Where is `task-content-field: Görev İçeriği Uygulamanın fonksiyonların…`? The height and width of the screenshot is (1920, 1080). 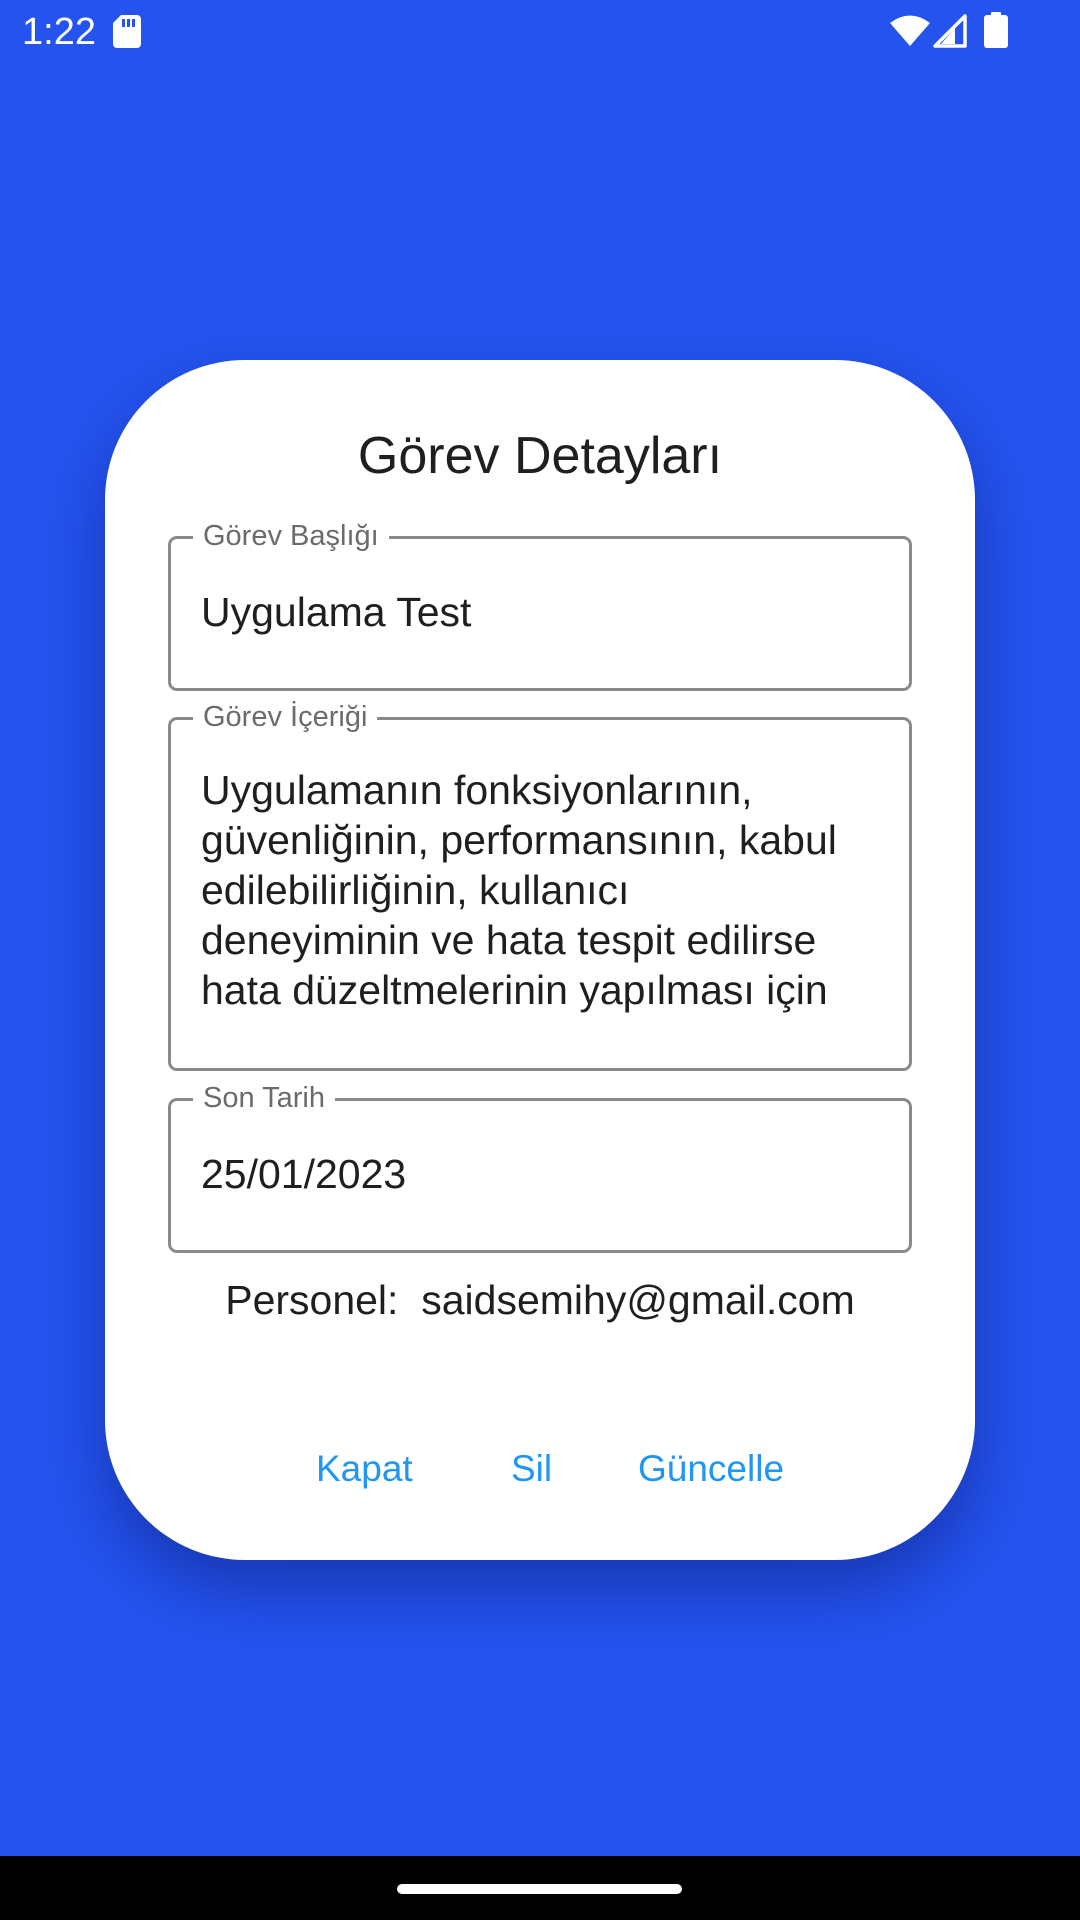
task-content-field: Görev İçeriği Uygulamanın fonksiyonların… is located at coordinates (540, 885).